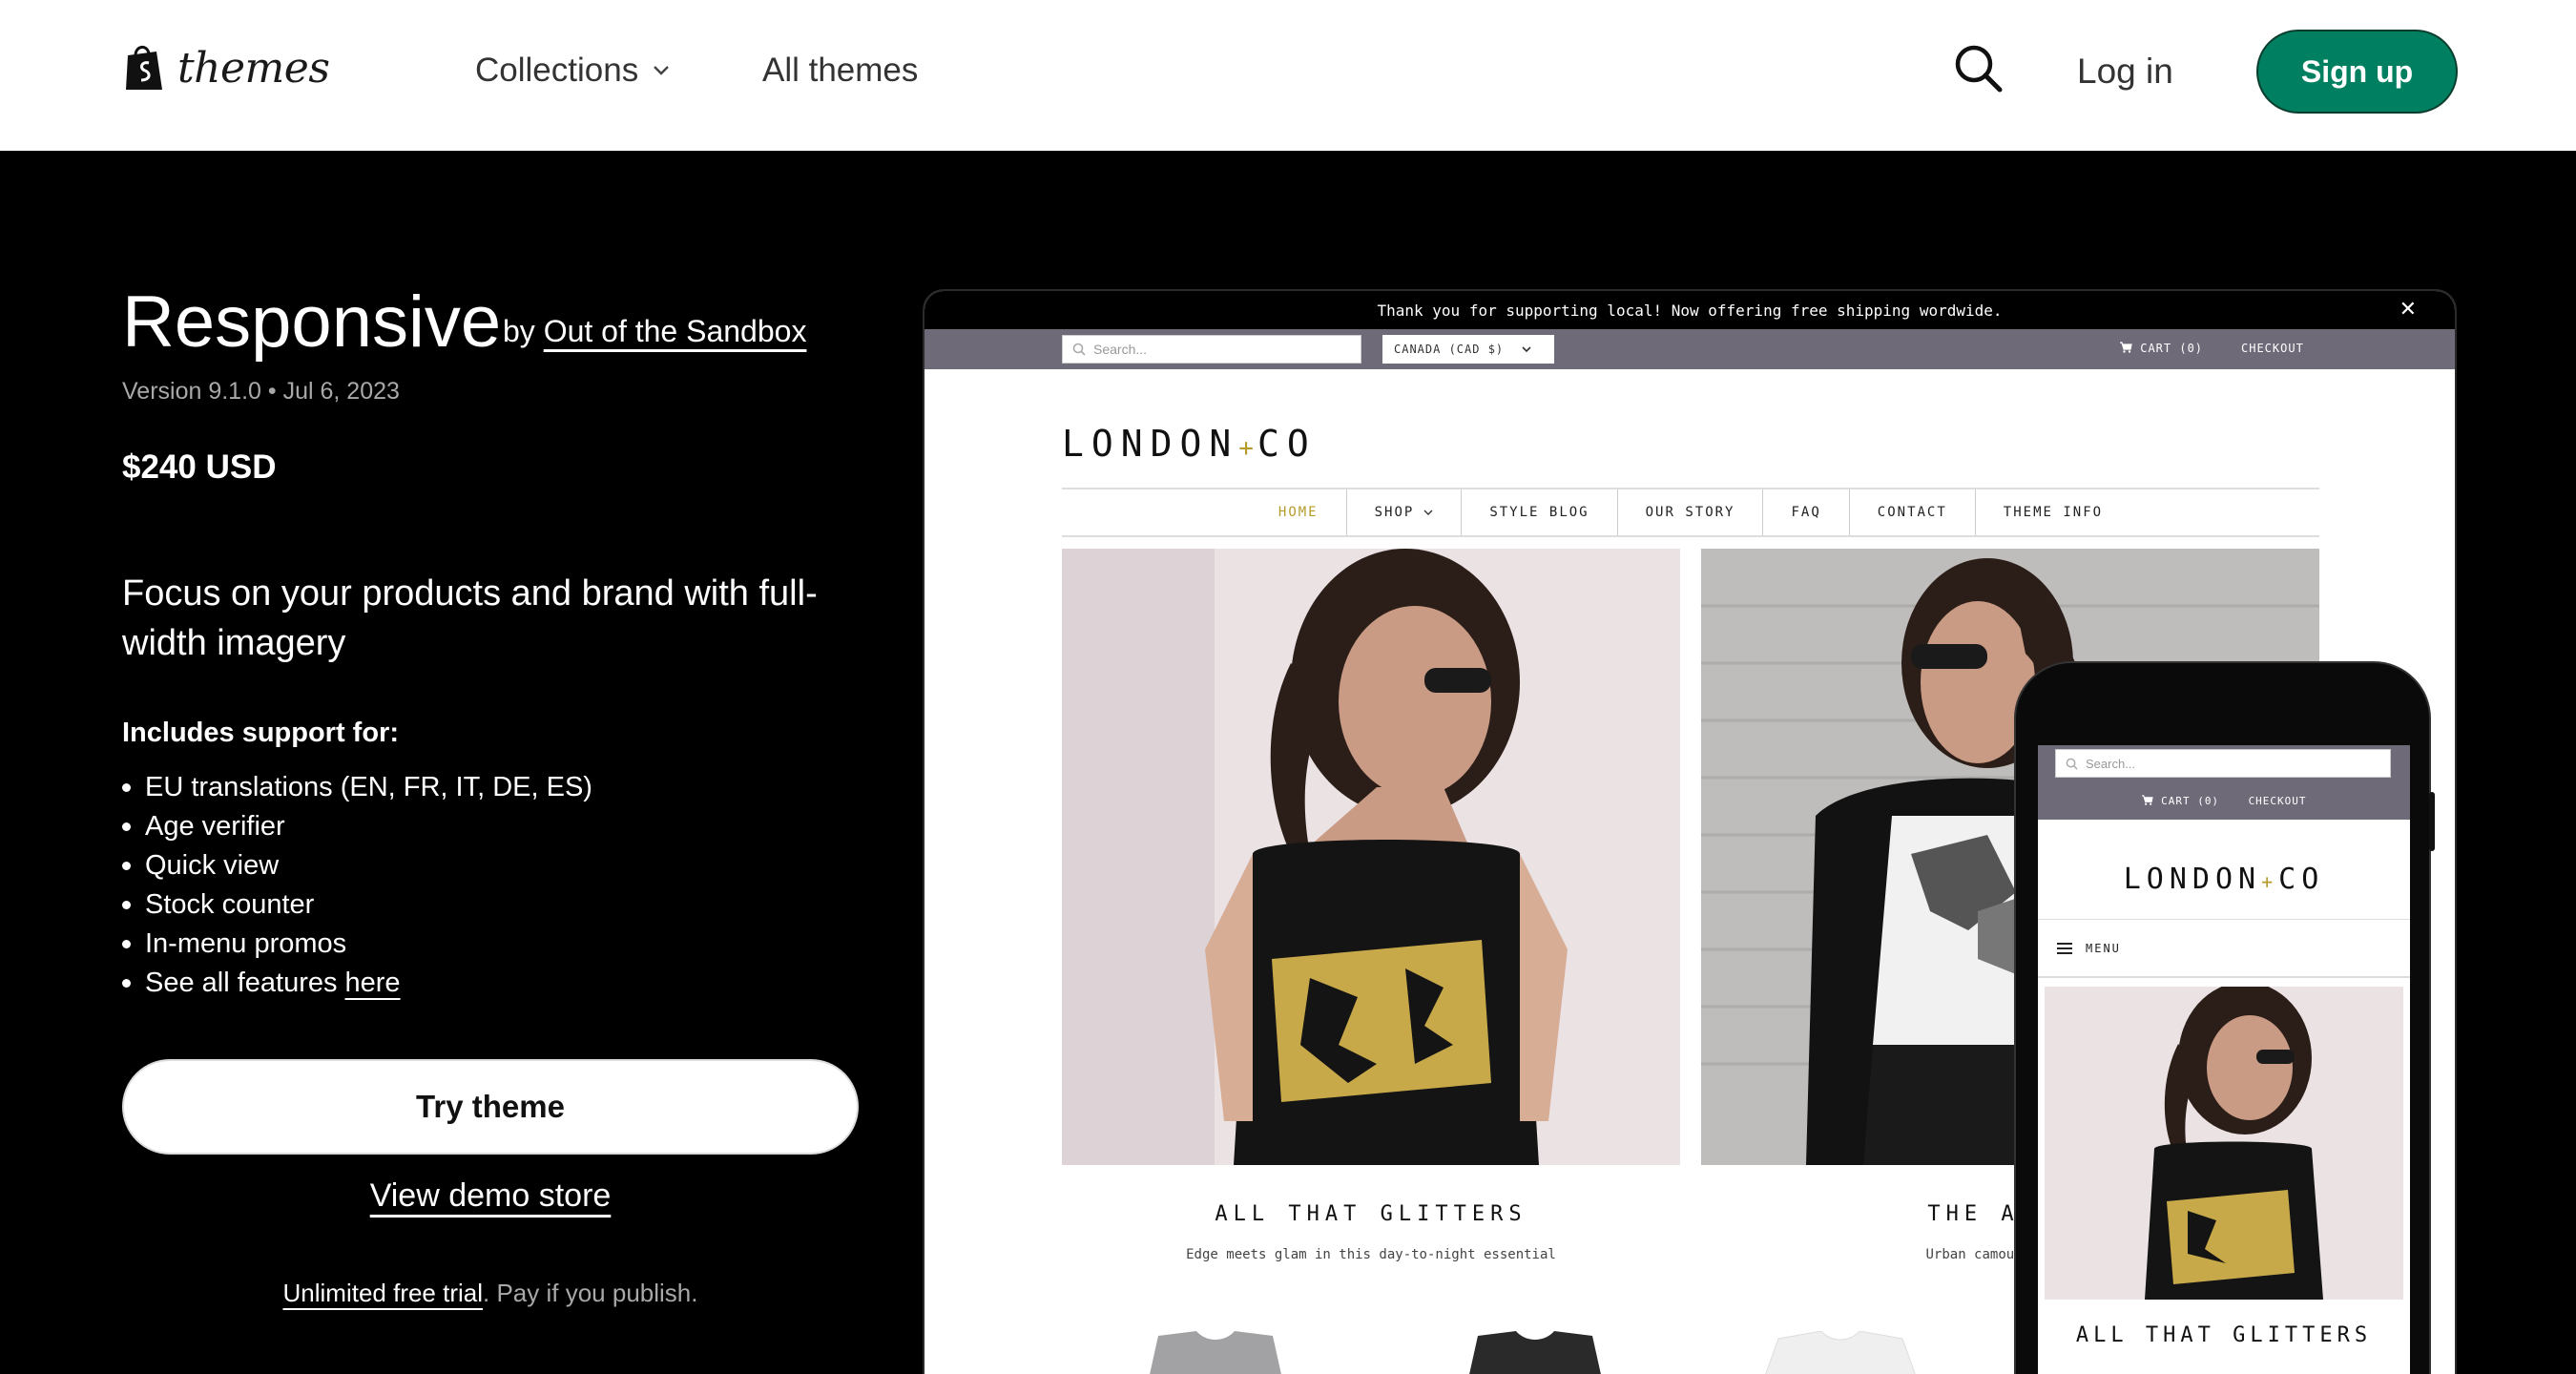  What do you see at coordinates (557, 70) in the screenshot?
I see `nav-collections-label: Collections` at bounding box center [557, 70].